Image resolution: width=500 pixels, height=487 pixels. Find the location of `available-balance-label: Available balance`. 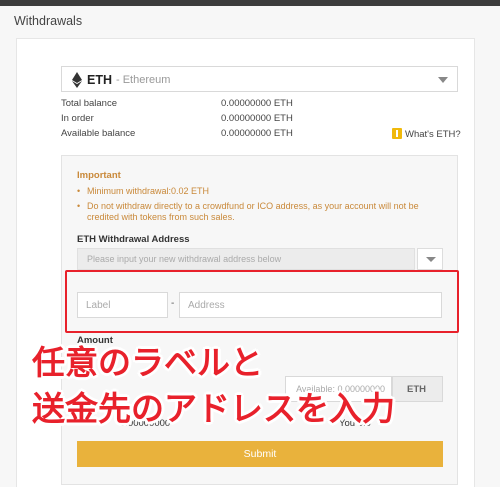

available-balance-label: Available balance is located at coordinates (98, 133).